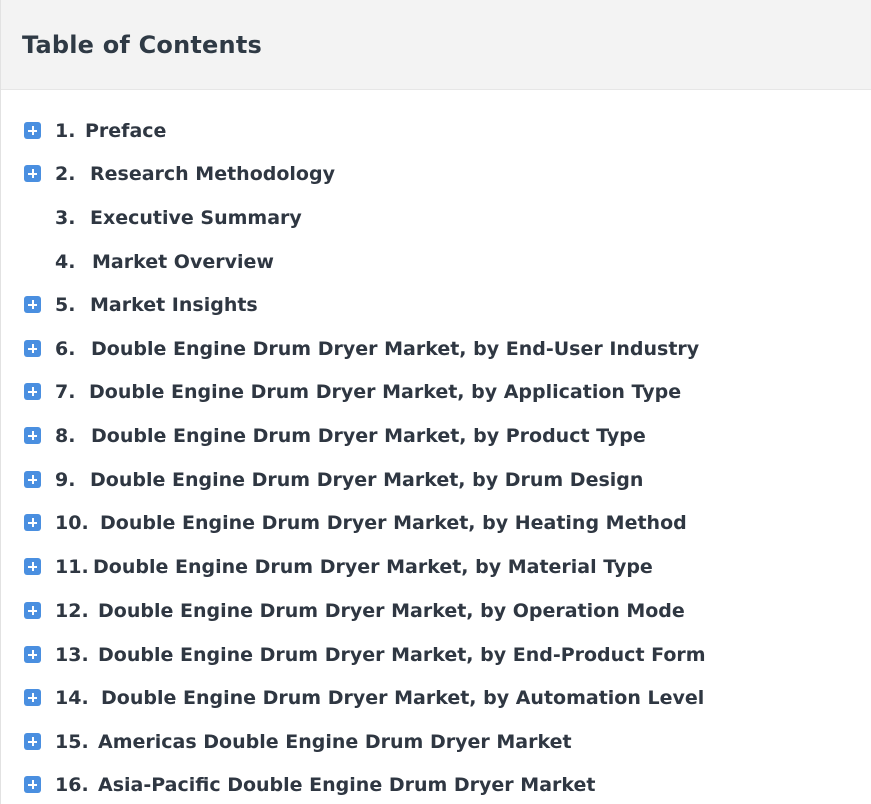 Image resolution: width=871 pixels, height=804 pixels. Describe the element at coordinates (431, 262) in the screenshot. I see `toc-item: 4. Market Overview` at that location.